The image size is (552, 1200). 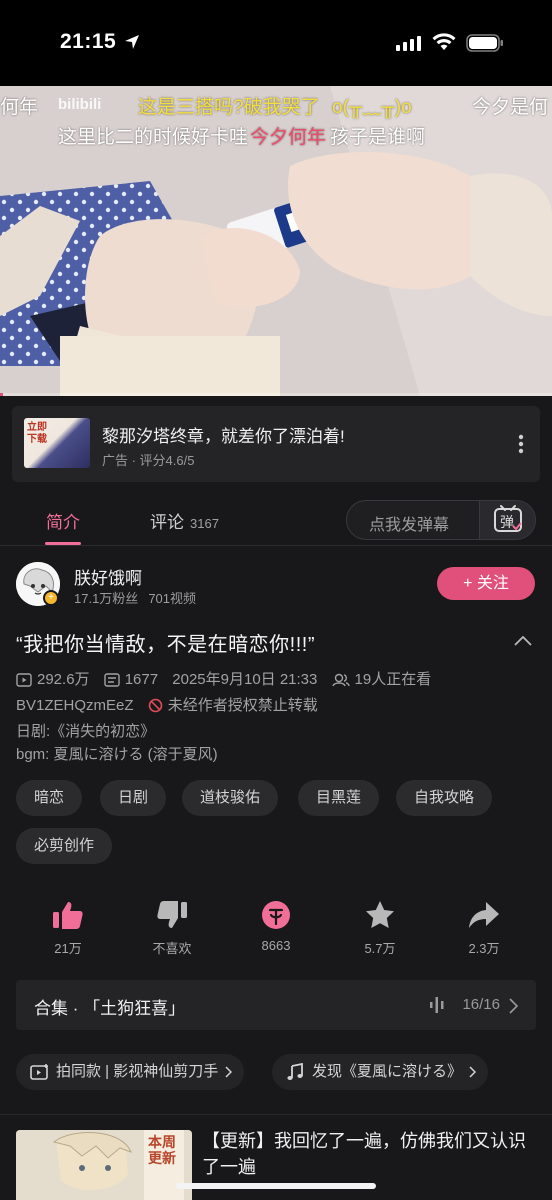 I want to click on tab-intro: 简介, so click(x=63, y=520).